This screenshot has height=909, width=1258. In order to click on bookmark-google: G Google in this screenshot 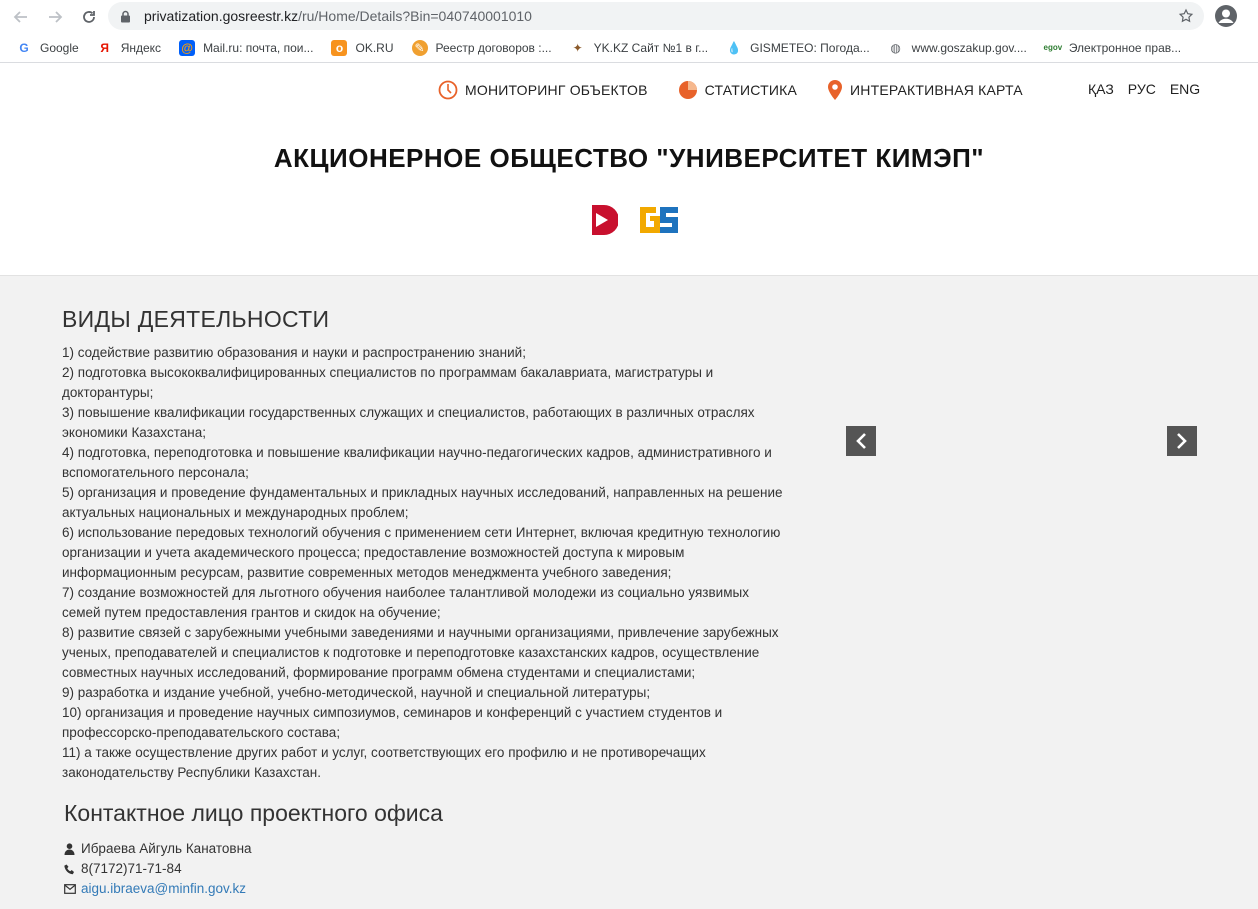, I will do `click(47, 48)`.